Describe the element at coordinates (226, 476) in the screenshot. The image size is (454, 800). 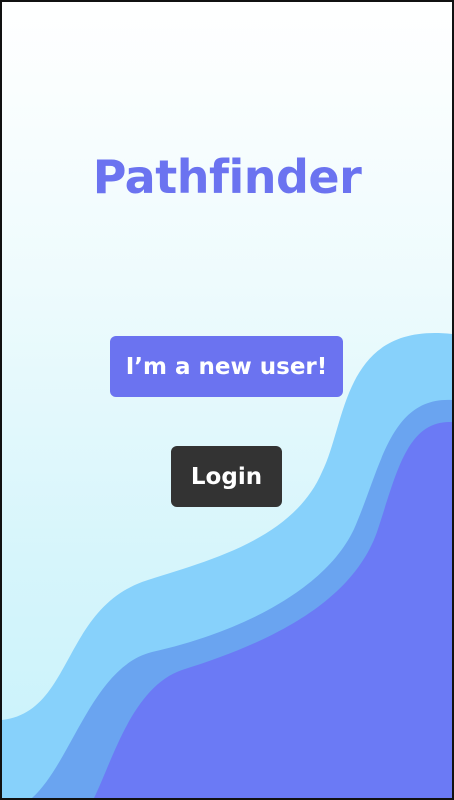
I see `login-button: Login` at that location.